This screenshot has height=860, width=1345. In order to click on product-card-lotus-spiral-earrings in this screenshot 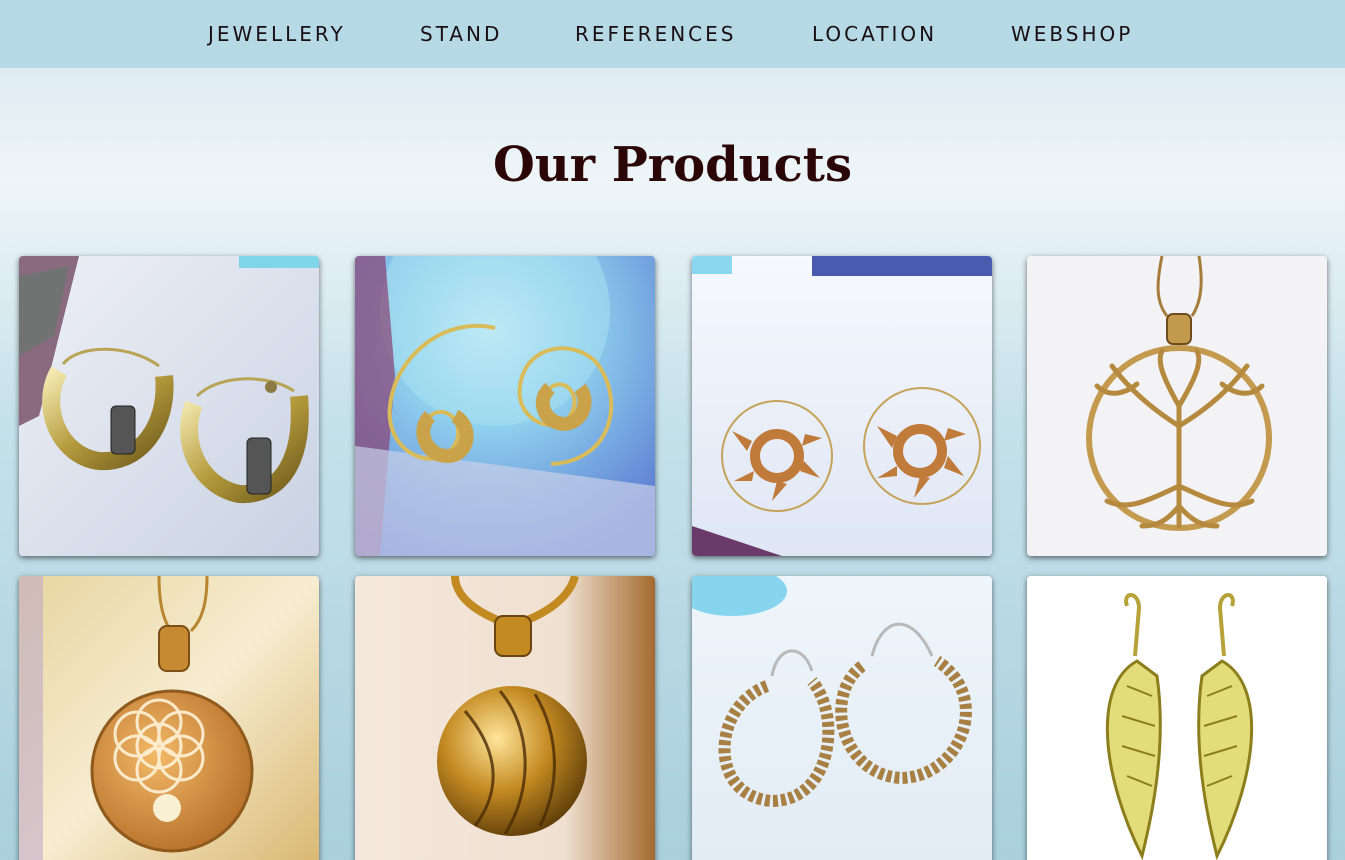, I will do `click(842, 406)`.